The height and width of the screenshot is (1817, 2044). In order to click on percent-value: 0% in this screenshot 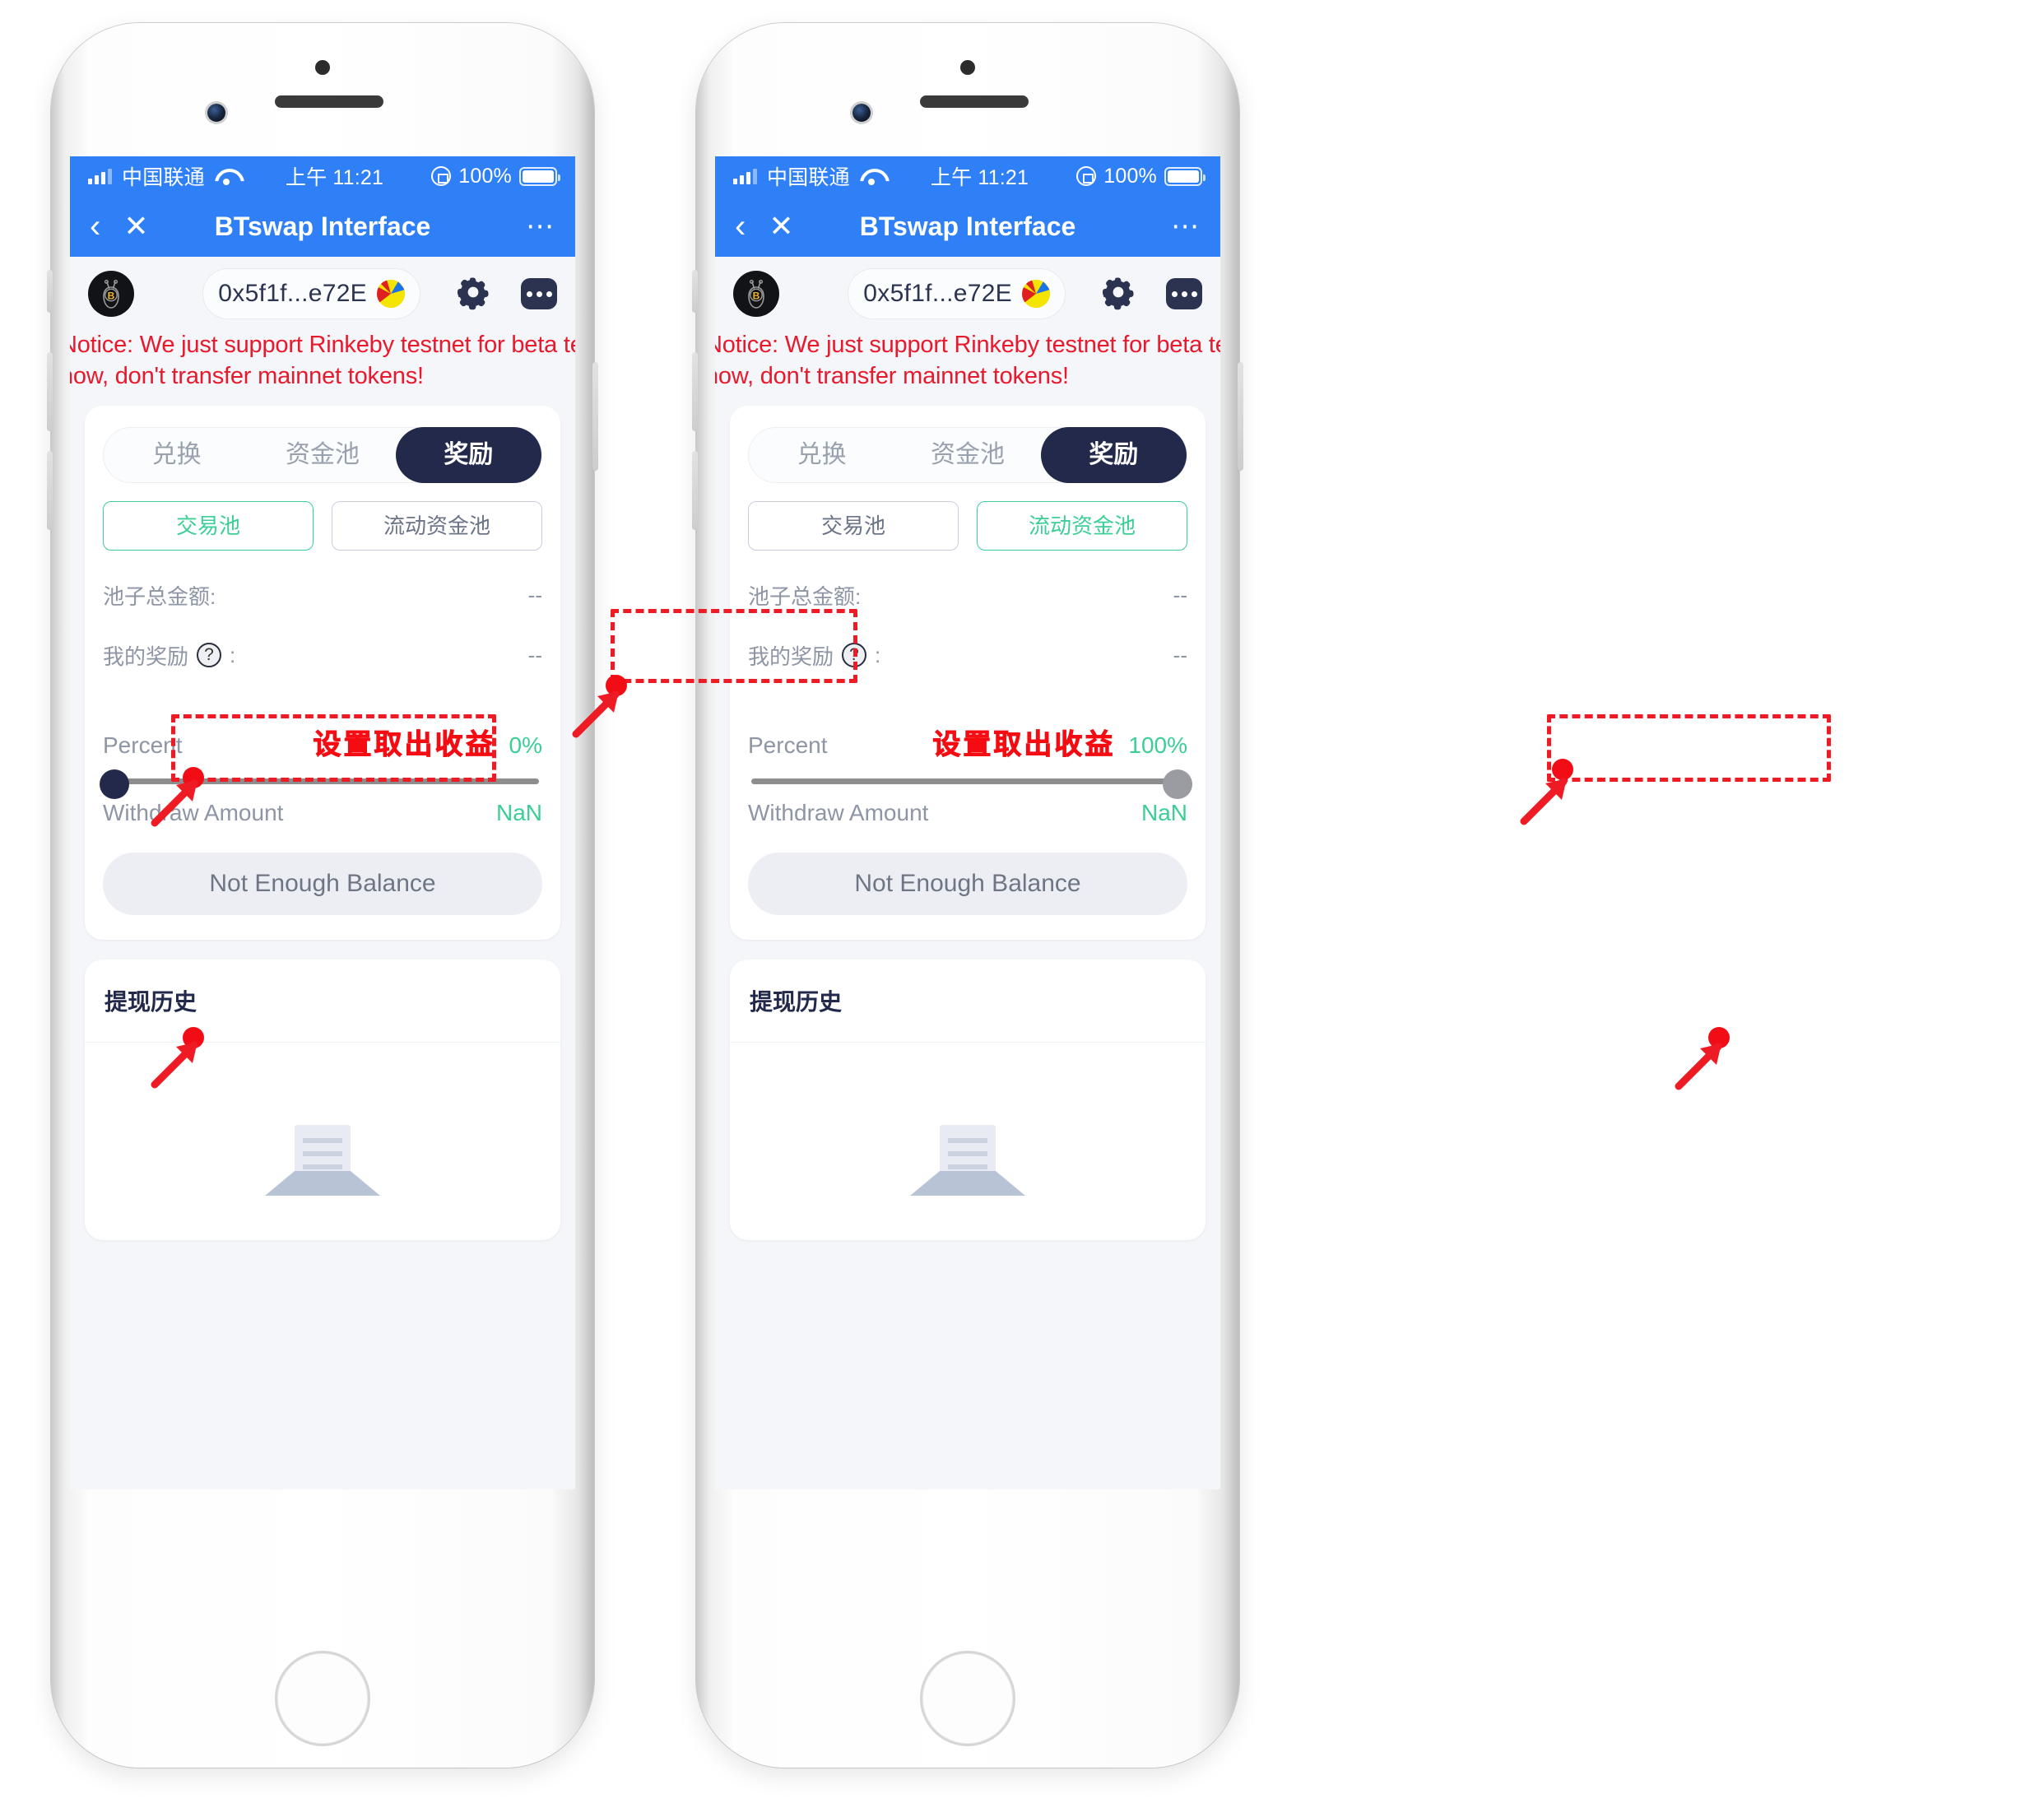, I will do `click(525, 745)`.